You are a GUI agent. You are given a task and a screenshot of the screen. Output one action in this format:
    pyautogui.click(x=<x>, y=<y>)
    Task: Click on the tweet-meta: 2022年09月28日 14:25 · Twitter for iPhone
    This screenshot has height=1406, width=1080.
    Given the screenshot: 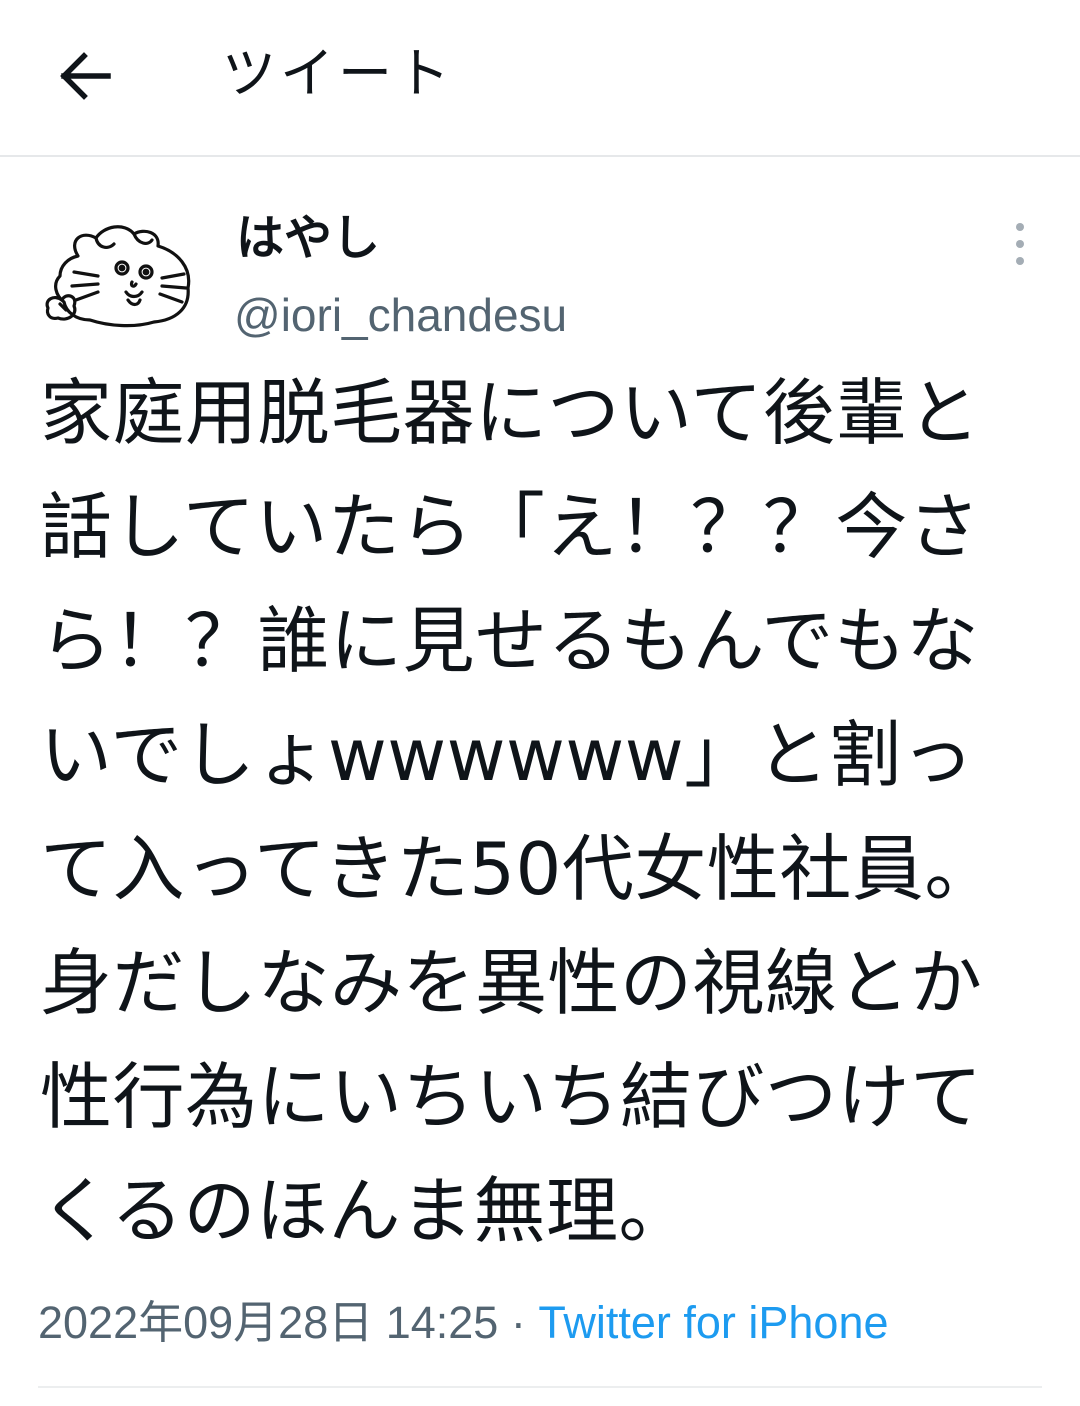 What is the action you would take?
    pyautogui.click(x=463, y=1323)
    